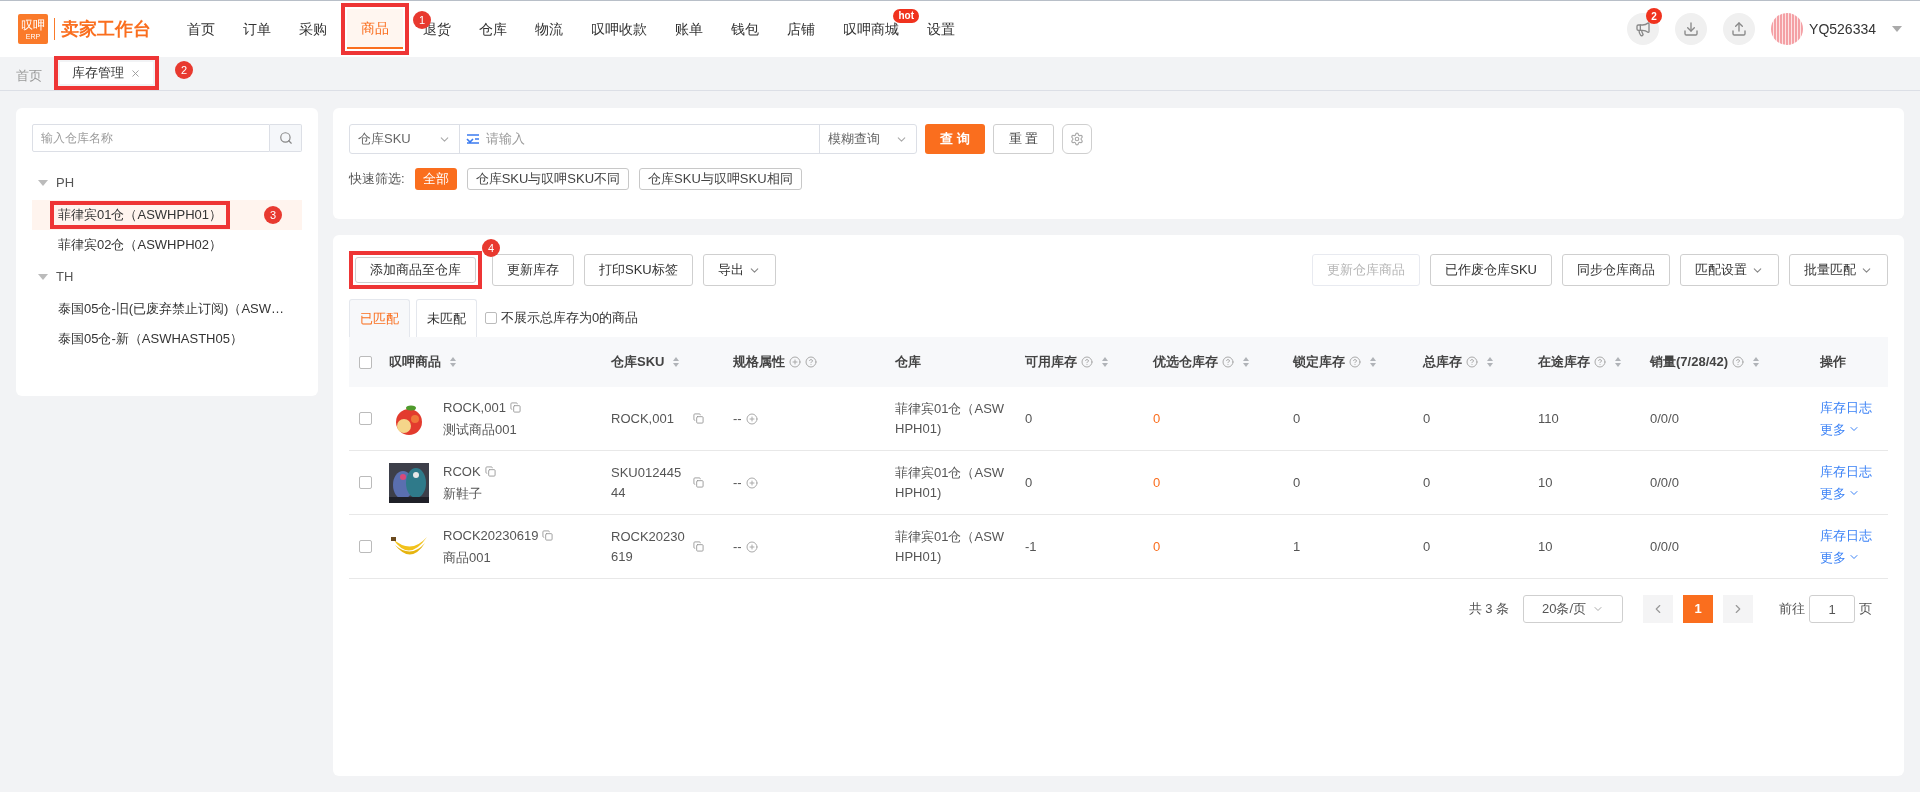 Image resolution: width=1920 pixels, height=792 pixels. What do you see at coordinates (491, 248) in the screenshot?
I see `callout-badge: 4` at bounding box center [491, 248].